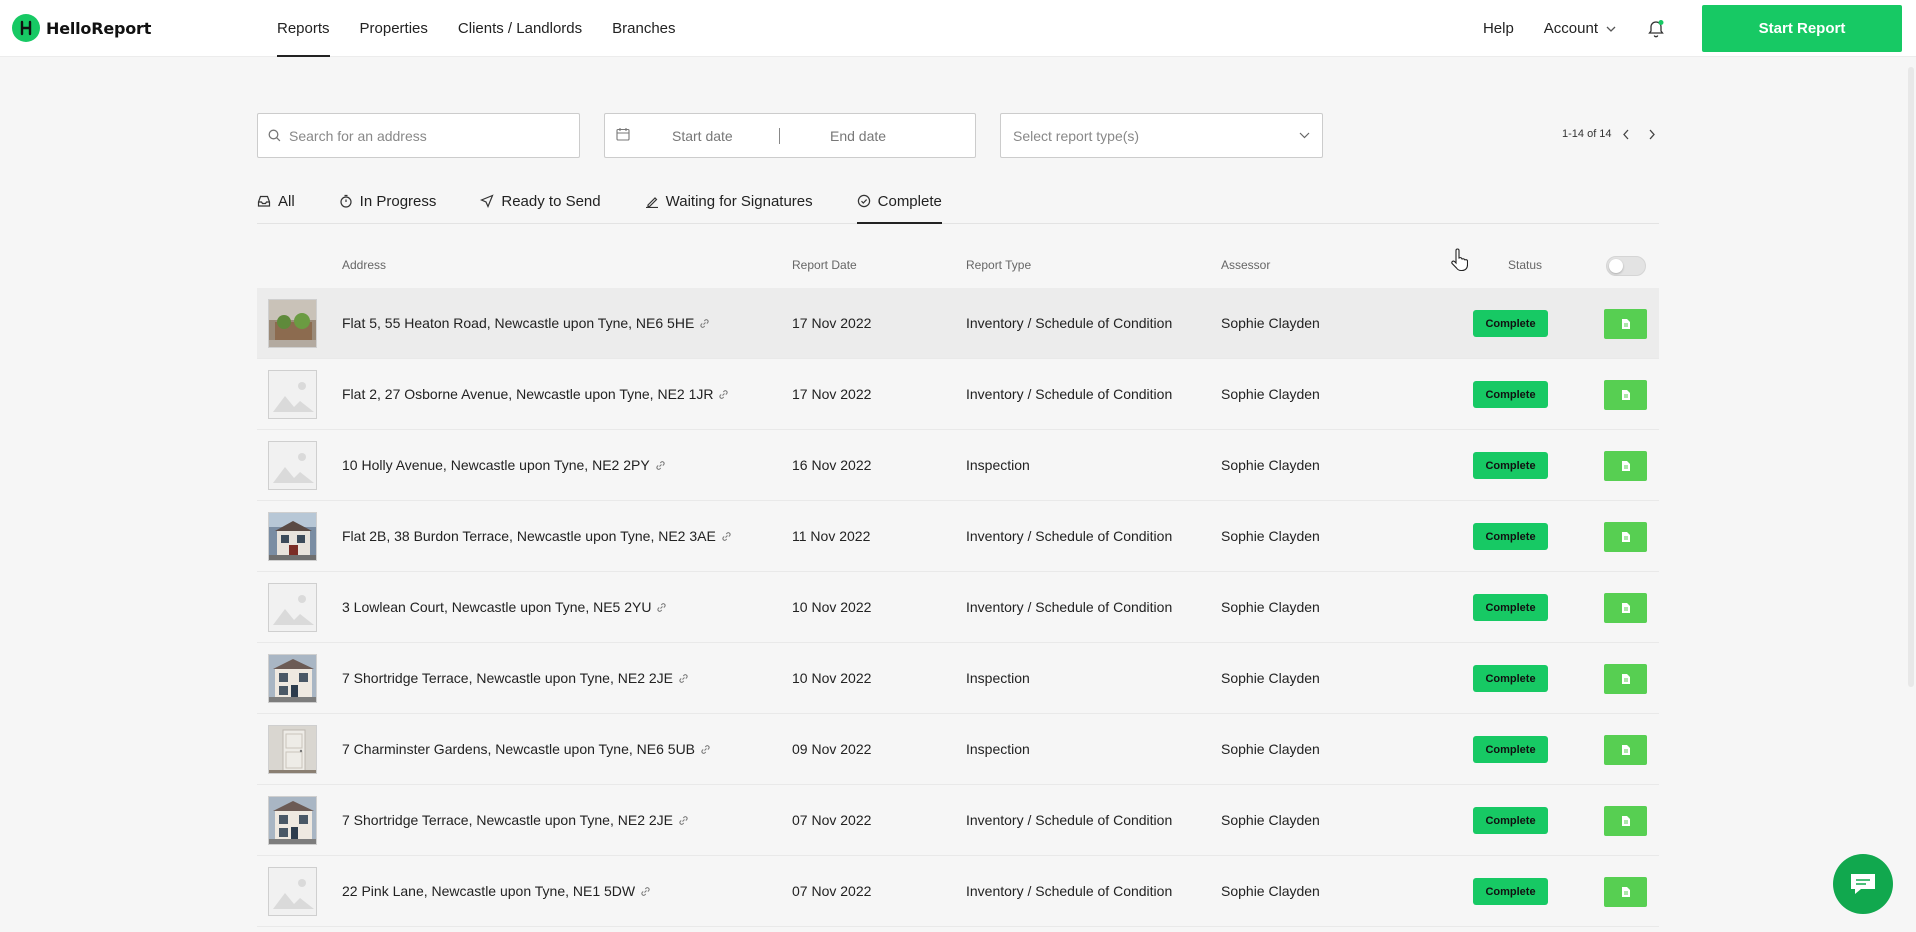 The width and height of the screenshot is (1916, 932). I want to click on report-date-cell: 10 Nov 2022, so click(832, 678).